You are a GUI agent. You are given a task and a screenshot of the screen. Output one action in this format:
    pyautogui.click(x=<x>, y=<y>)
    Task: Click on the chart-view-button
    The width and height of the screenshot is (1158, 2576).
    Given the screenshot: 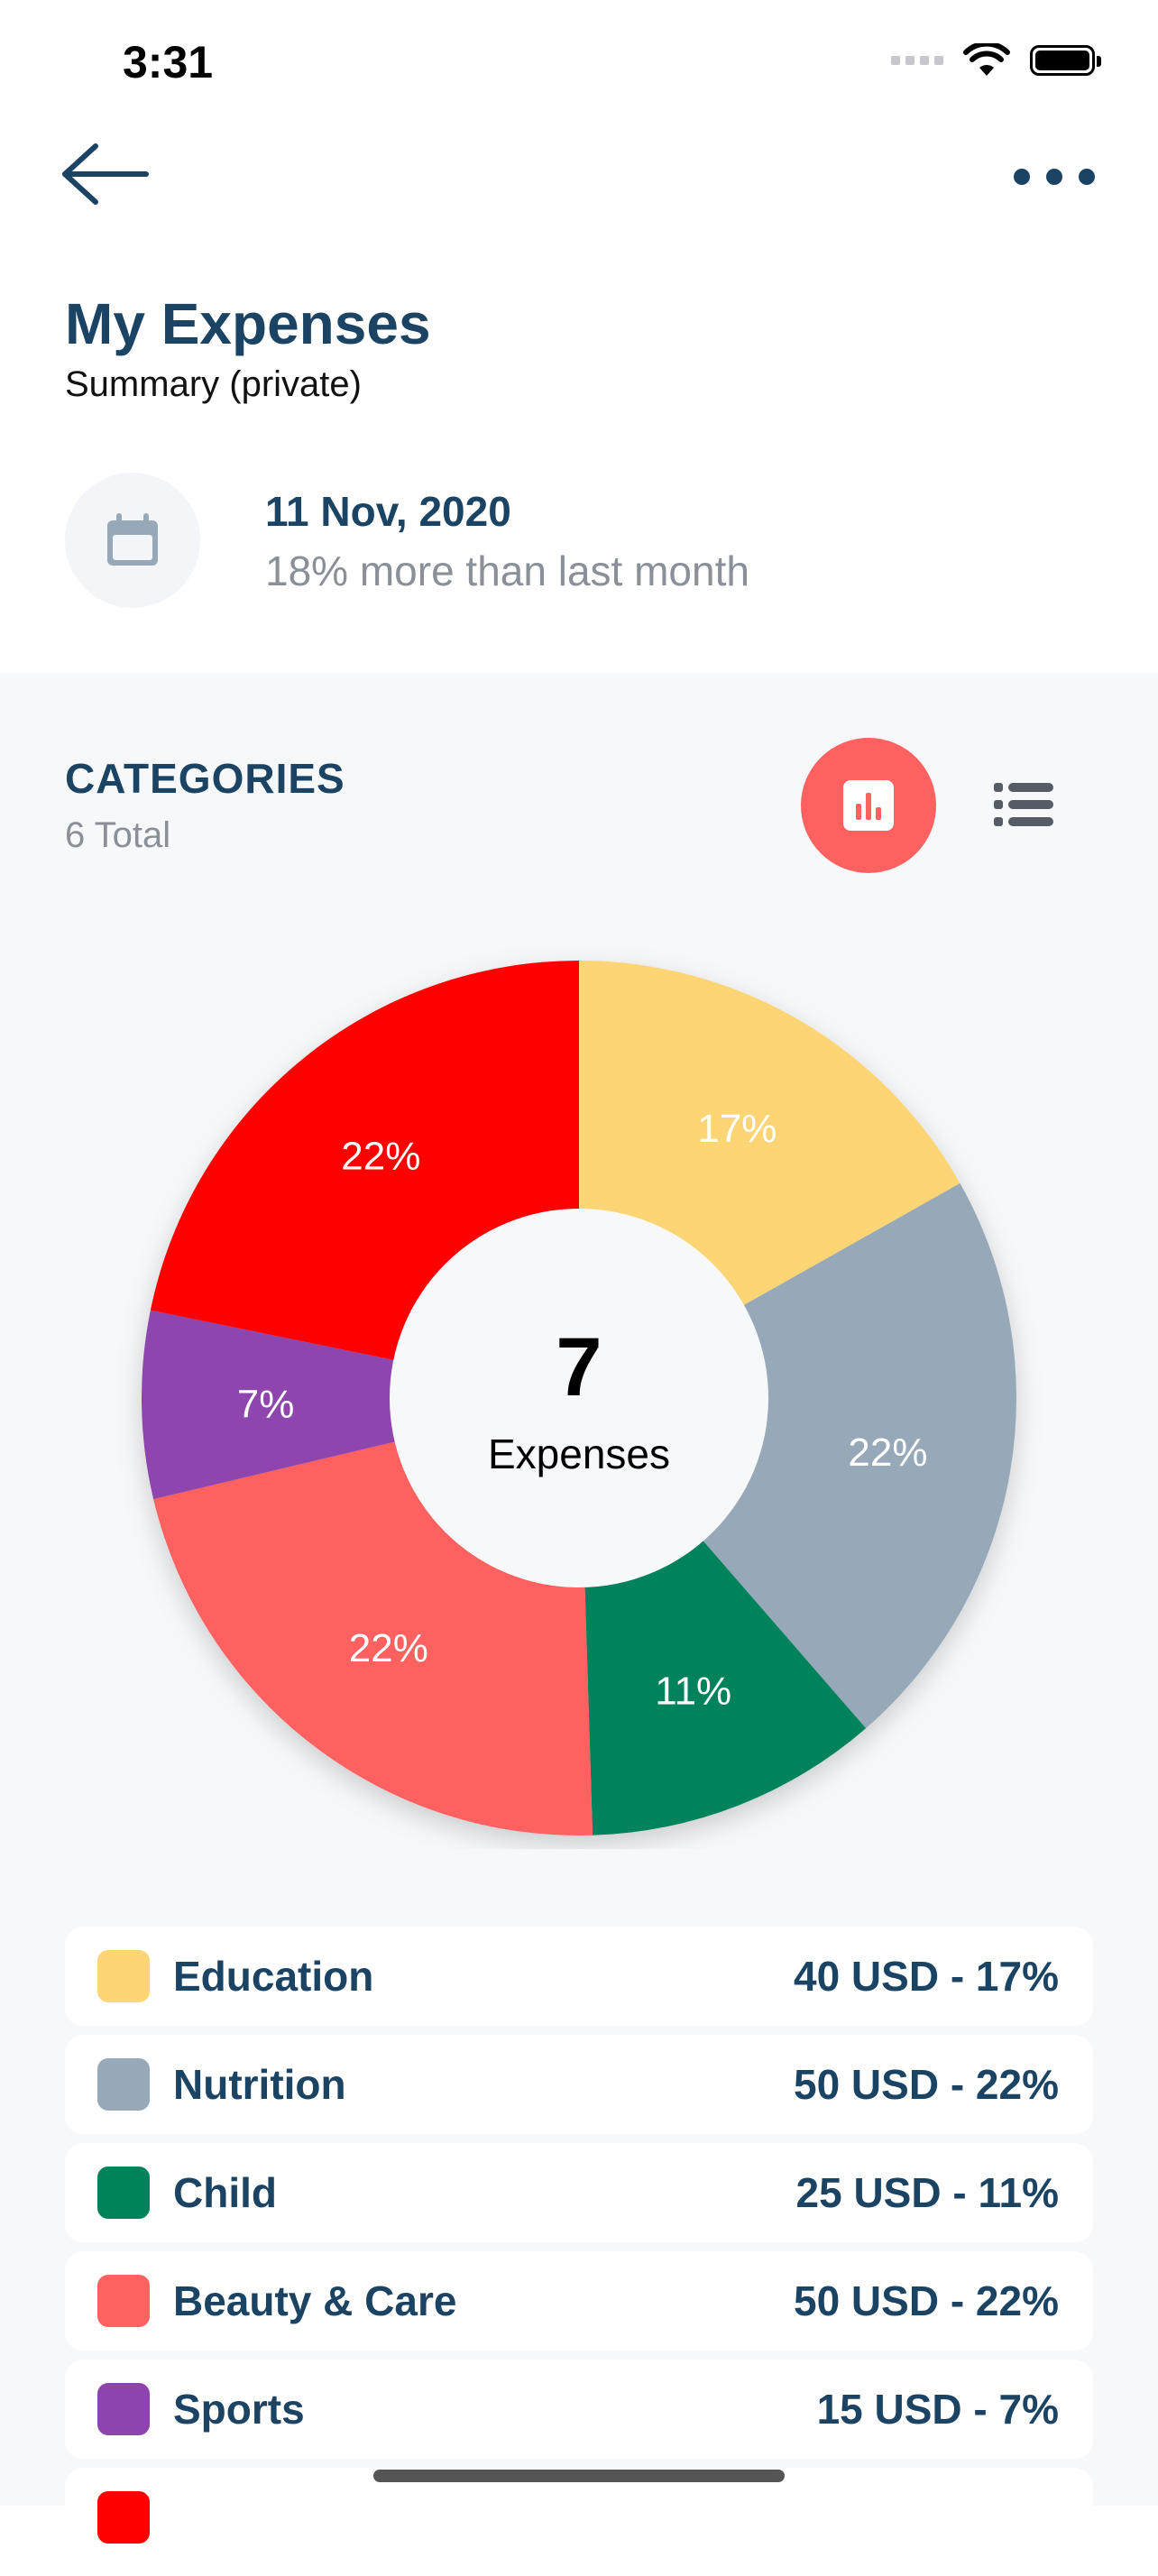 What is the action you would take?
    pyautogui.click(x=868, y=805)
    